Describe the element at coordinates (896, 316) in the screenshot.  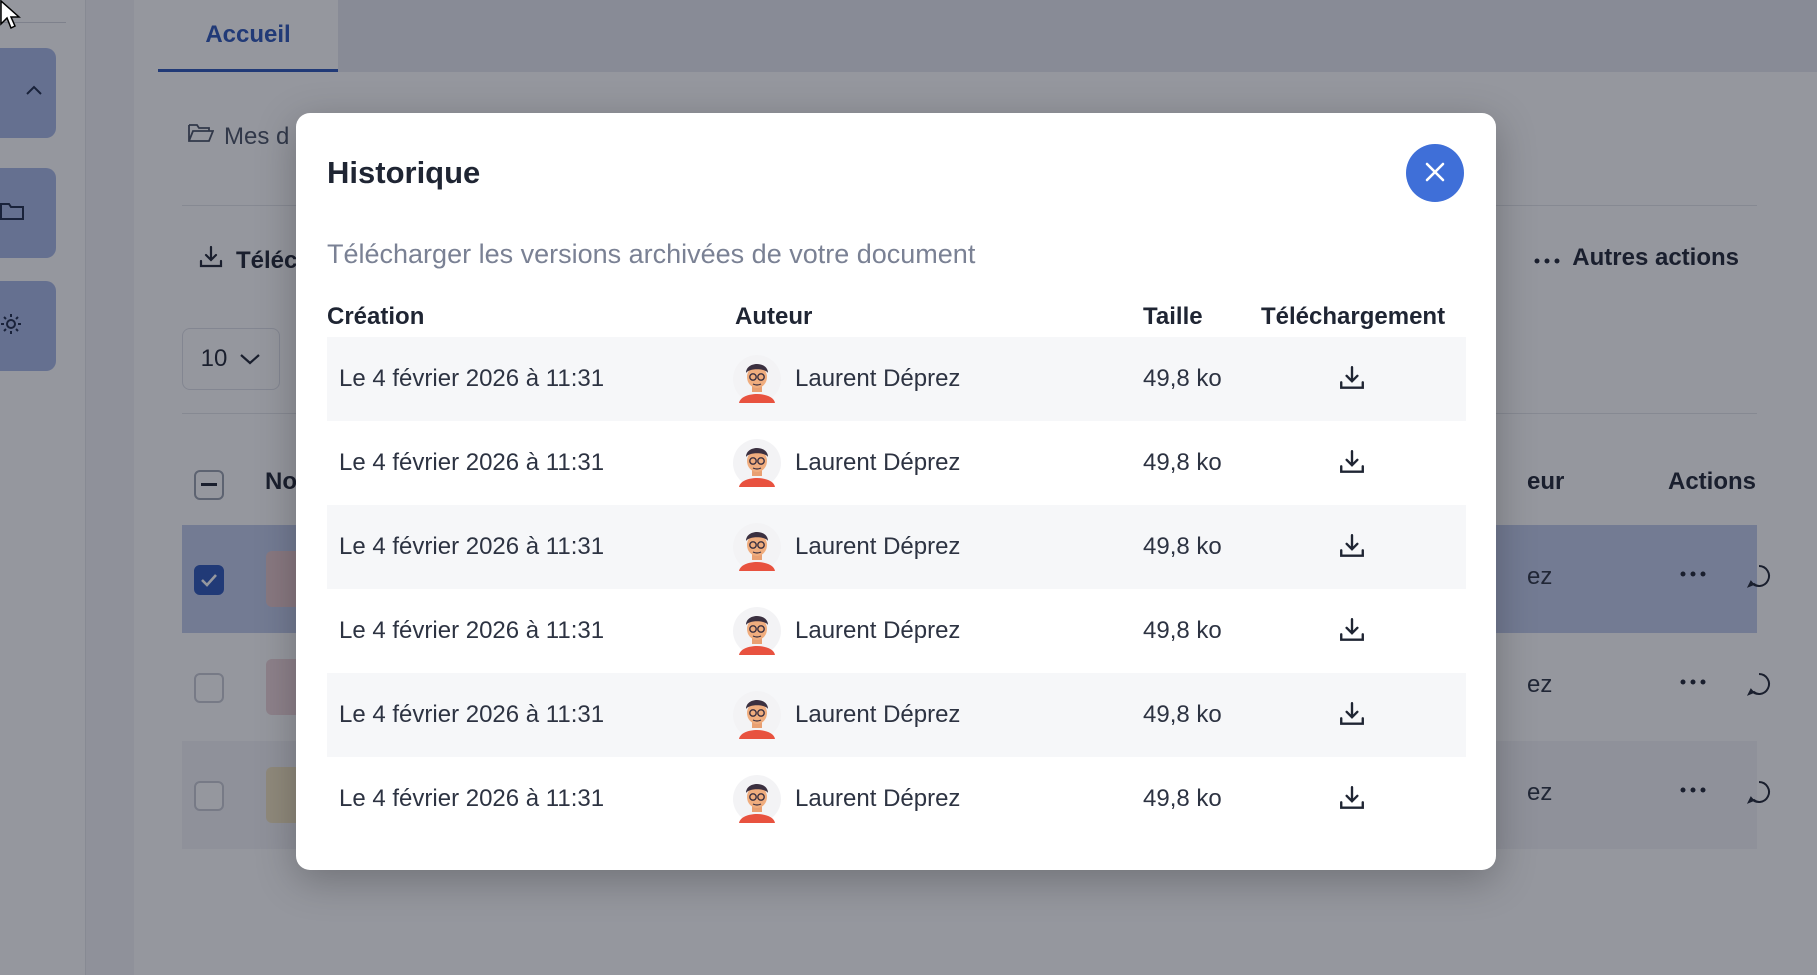
I see `history-table-header: Création Auteur Taille Téléchargement` at that location.